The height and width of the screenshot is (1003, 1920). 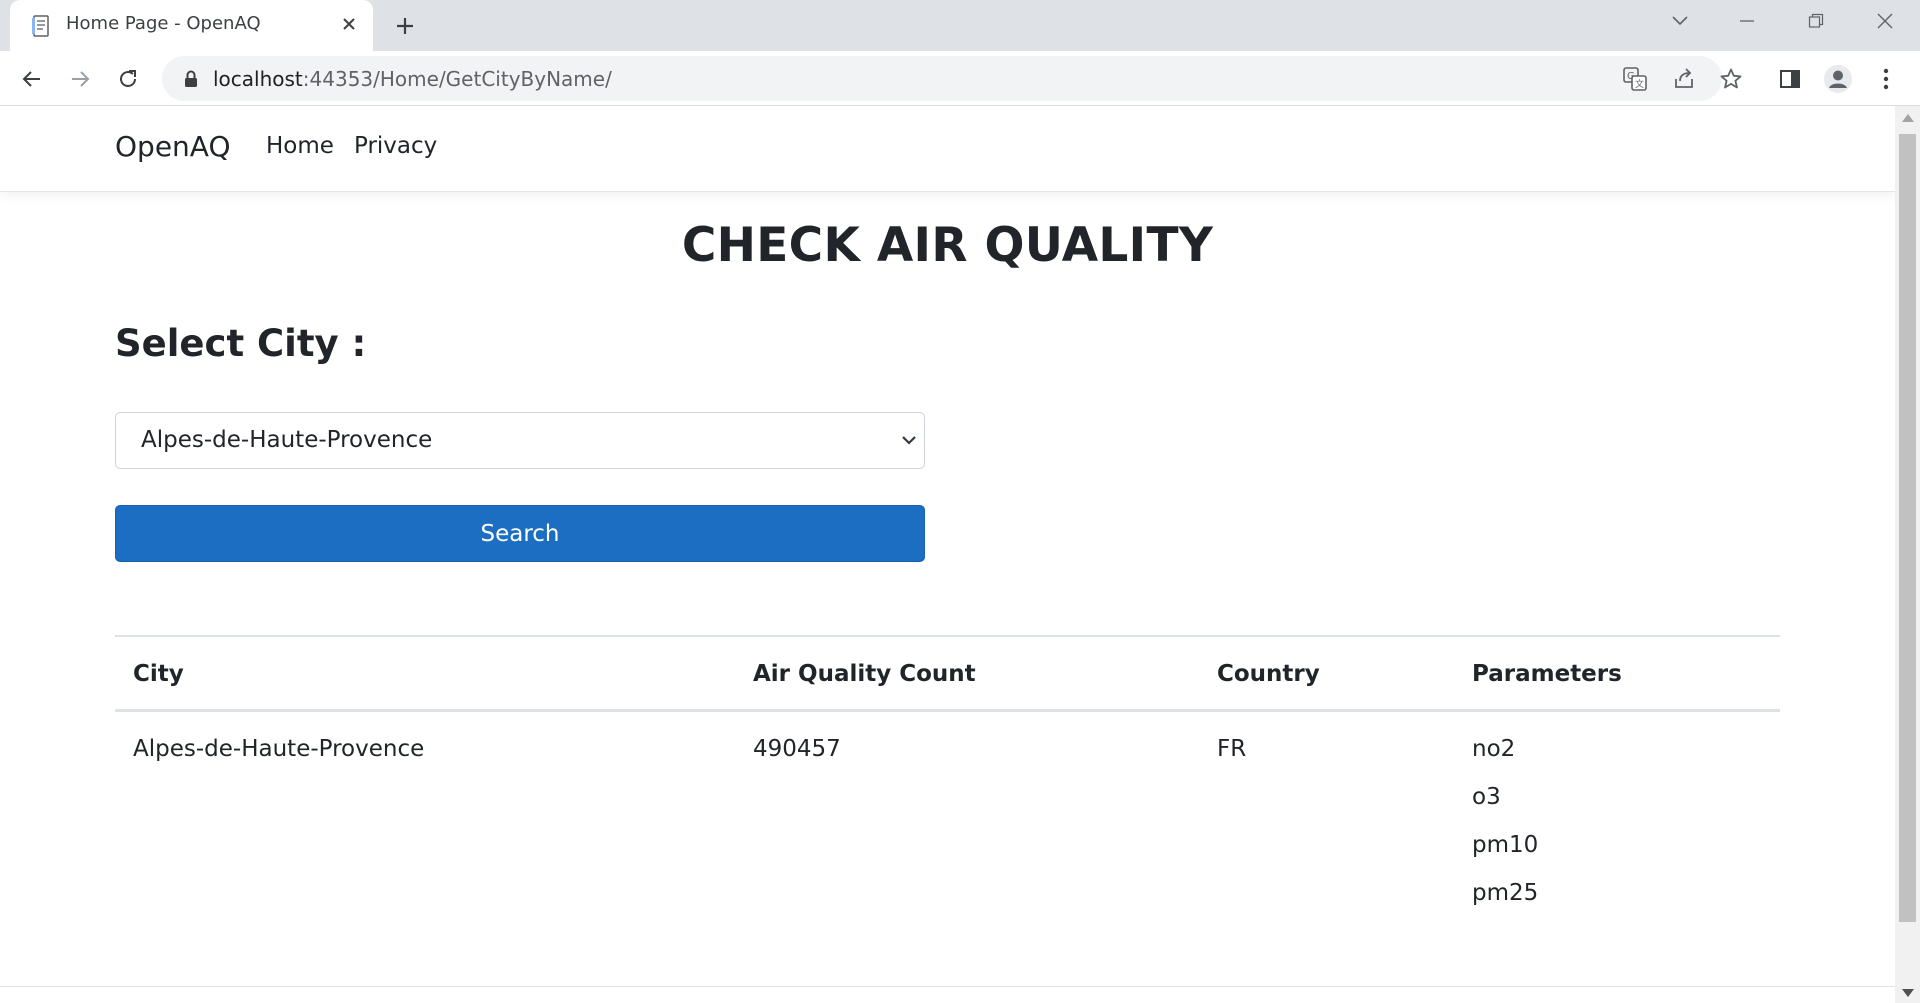 I want to click on nav-link-privacy: Privacy, so click(x=395, y=146).